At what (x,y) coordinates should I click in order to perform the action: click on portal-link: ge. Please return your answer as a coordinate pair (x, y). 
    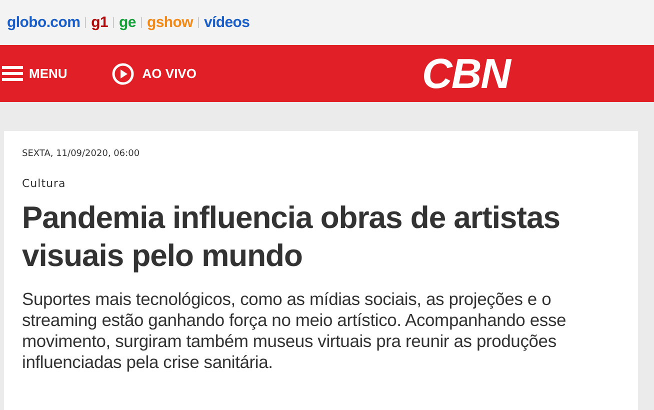
    Looking at the image, I should click on (127, 22).